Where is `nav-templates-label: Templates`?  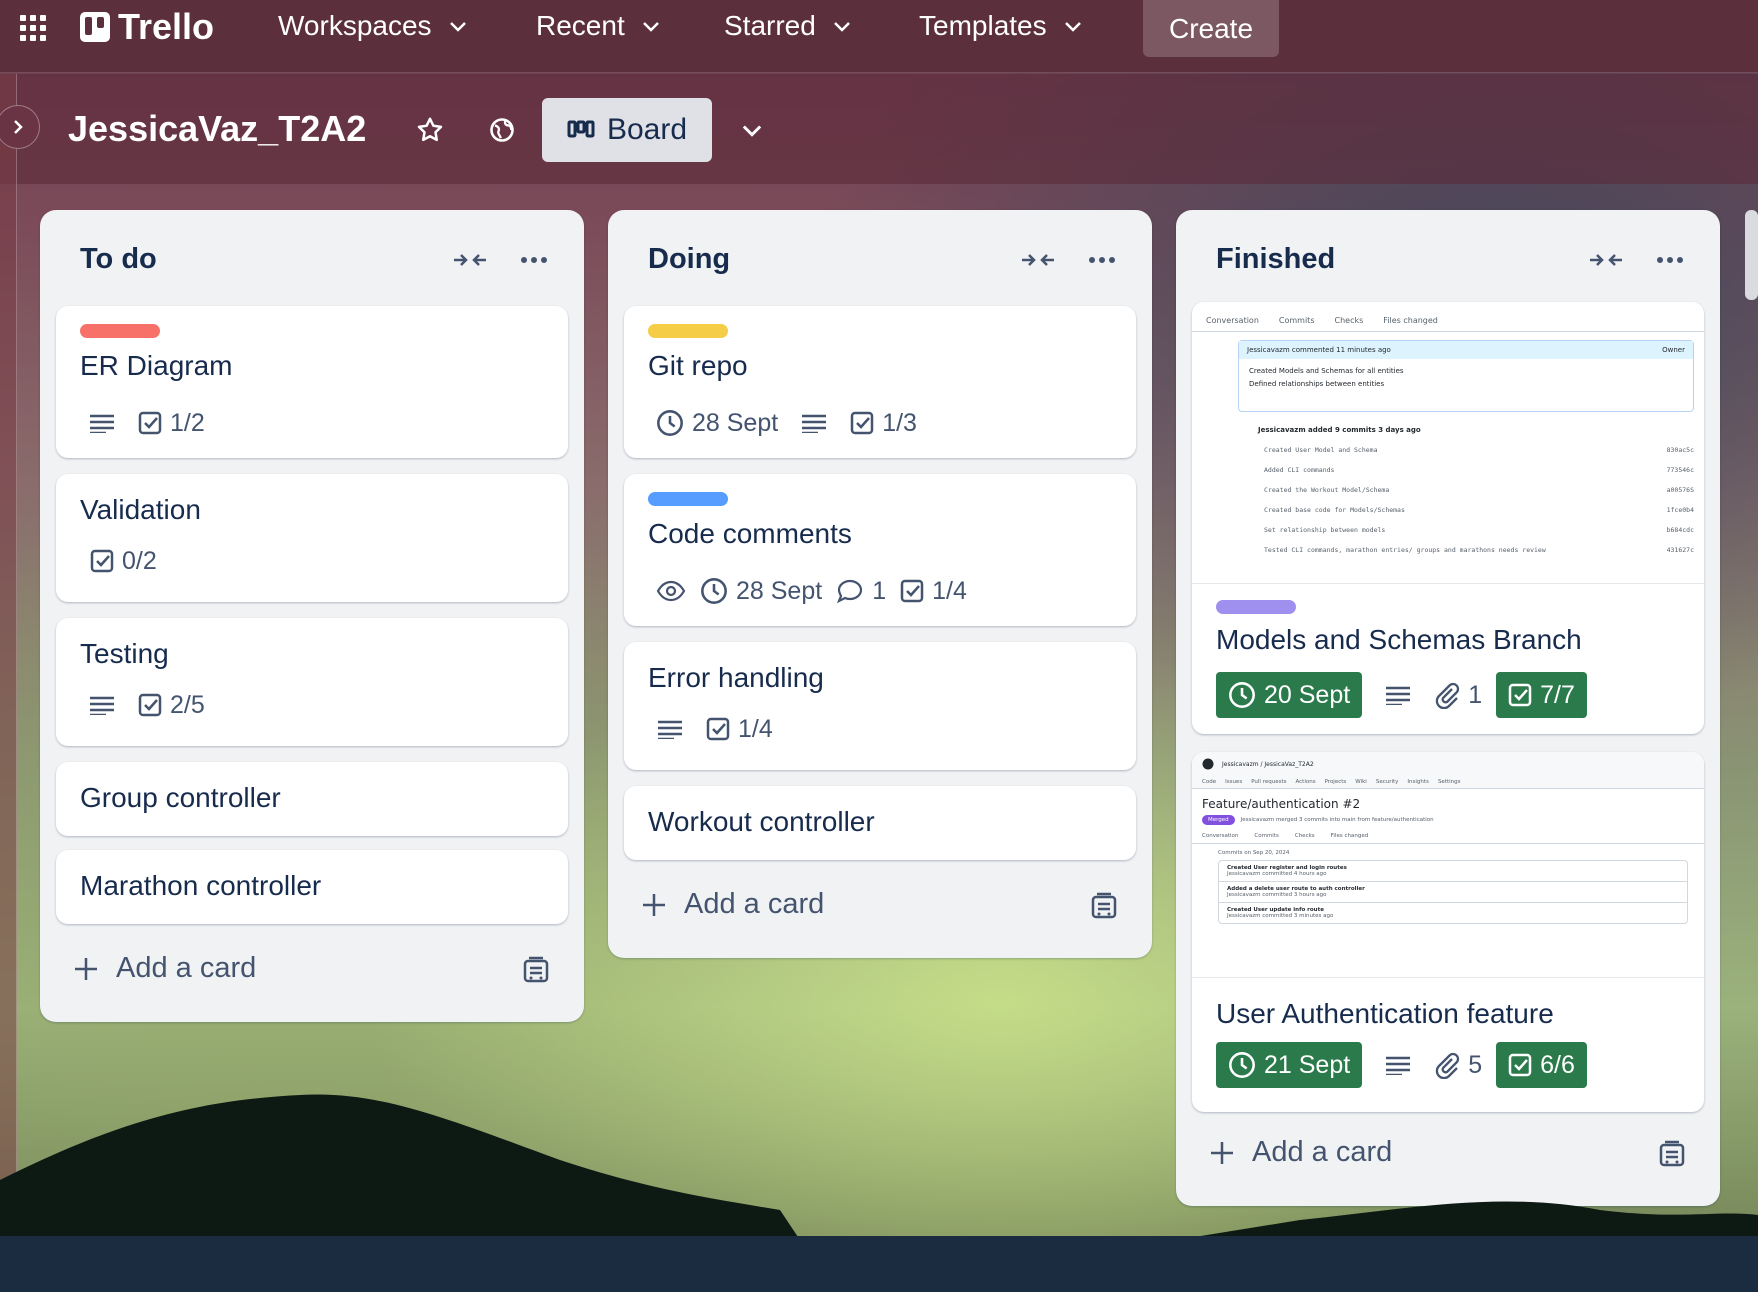 nav-templates-label: Templates is located at coordinates (983, 25).